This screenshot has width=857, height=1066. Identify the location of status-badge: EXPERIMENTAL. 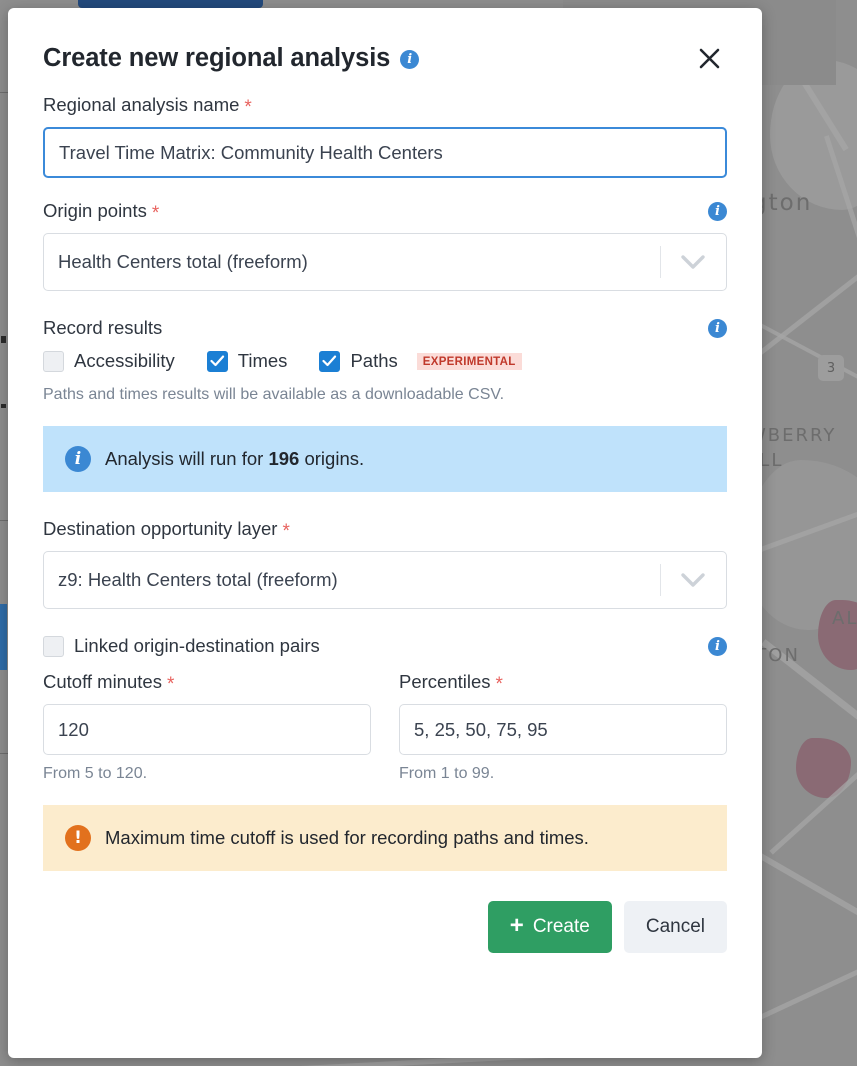
(469, 361).